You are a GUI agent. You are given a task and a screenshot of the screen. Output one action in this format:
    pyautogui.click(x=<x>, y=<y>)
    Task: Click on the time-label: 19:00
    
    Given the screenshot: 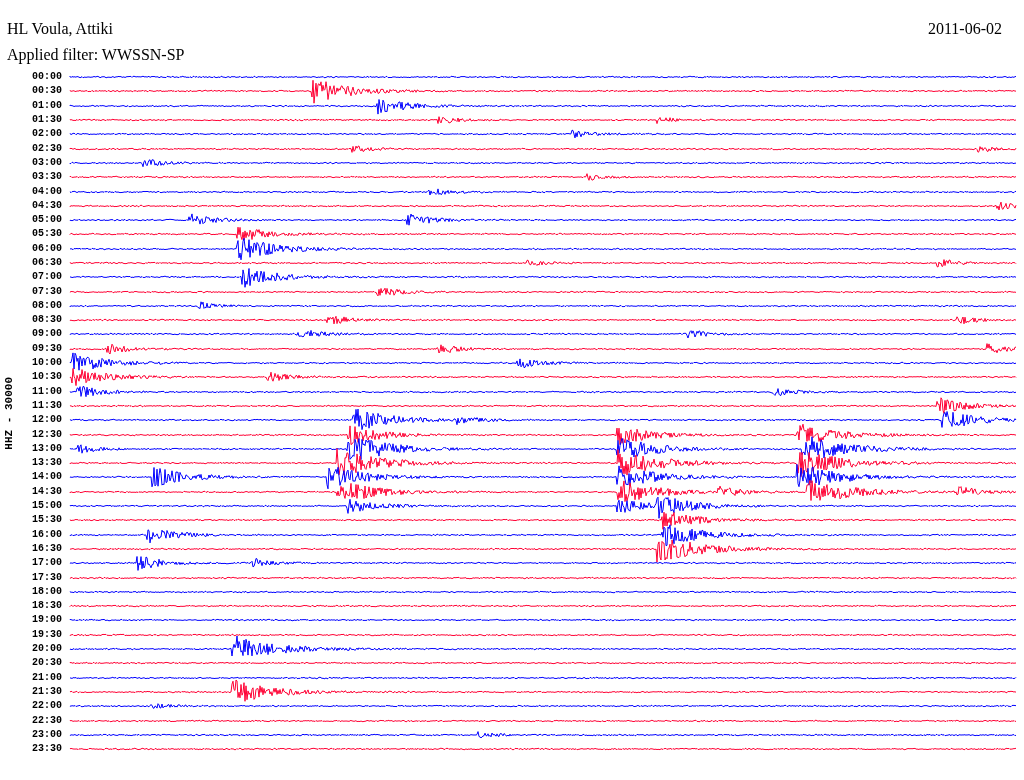 What is the action you would take?
    pyautogui.click(x=47, y=620)
    